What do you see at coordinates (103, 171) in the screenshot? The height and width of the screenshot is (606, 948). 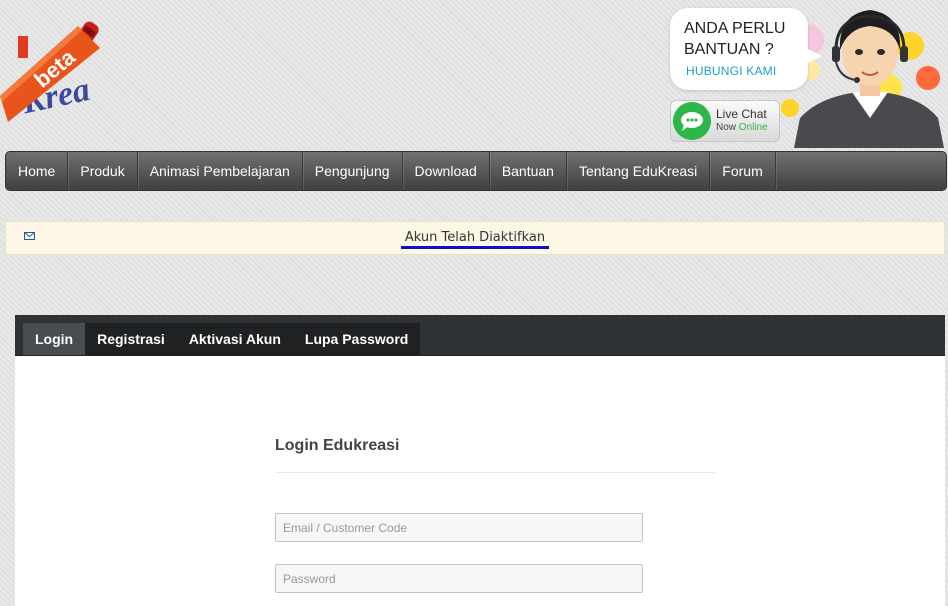 I see `nav-item-produk: Produk` at bounding box center [103, 171].